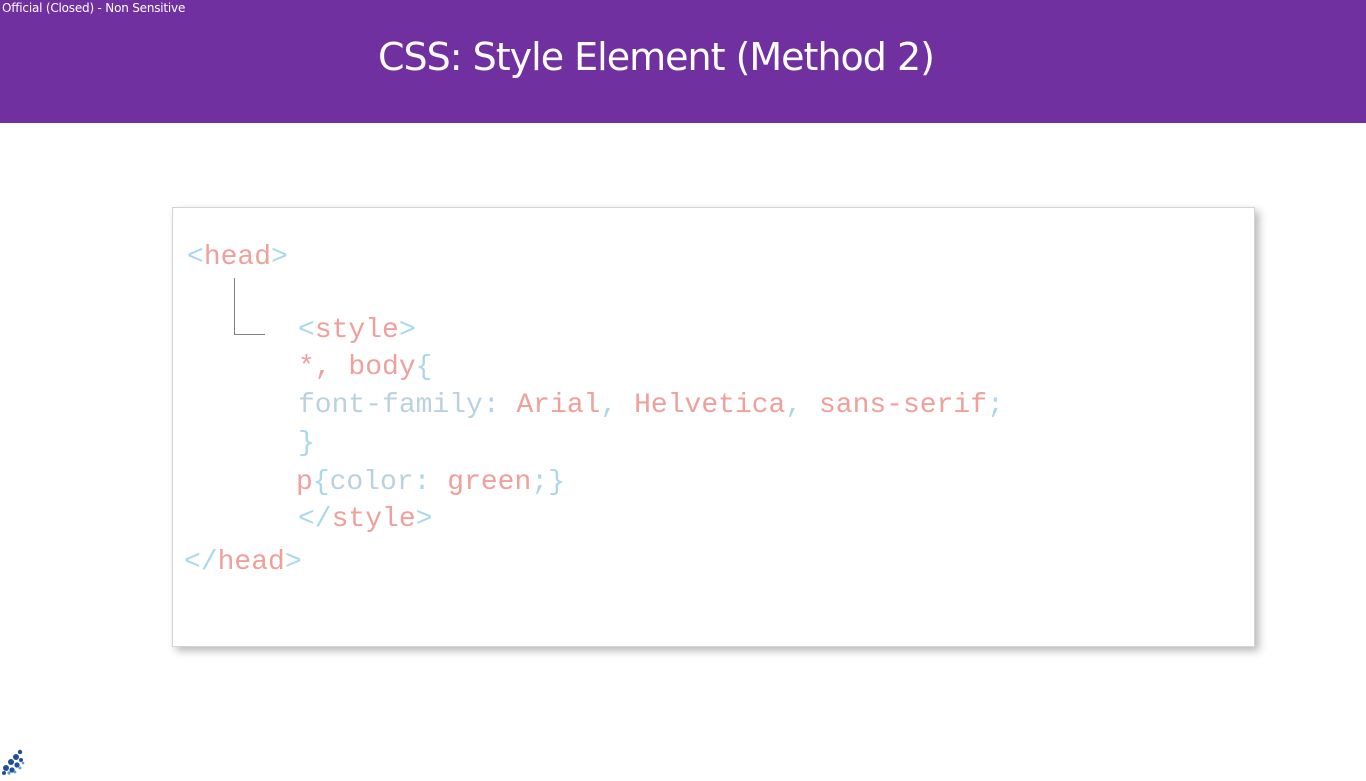 This screenshot has height=781, width=1366. Describe the element at coordinates (249, 306) in the screenshot. I see `tree-connector-line` at that location.